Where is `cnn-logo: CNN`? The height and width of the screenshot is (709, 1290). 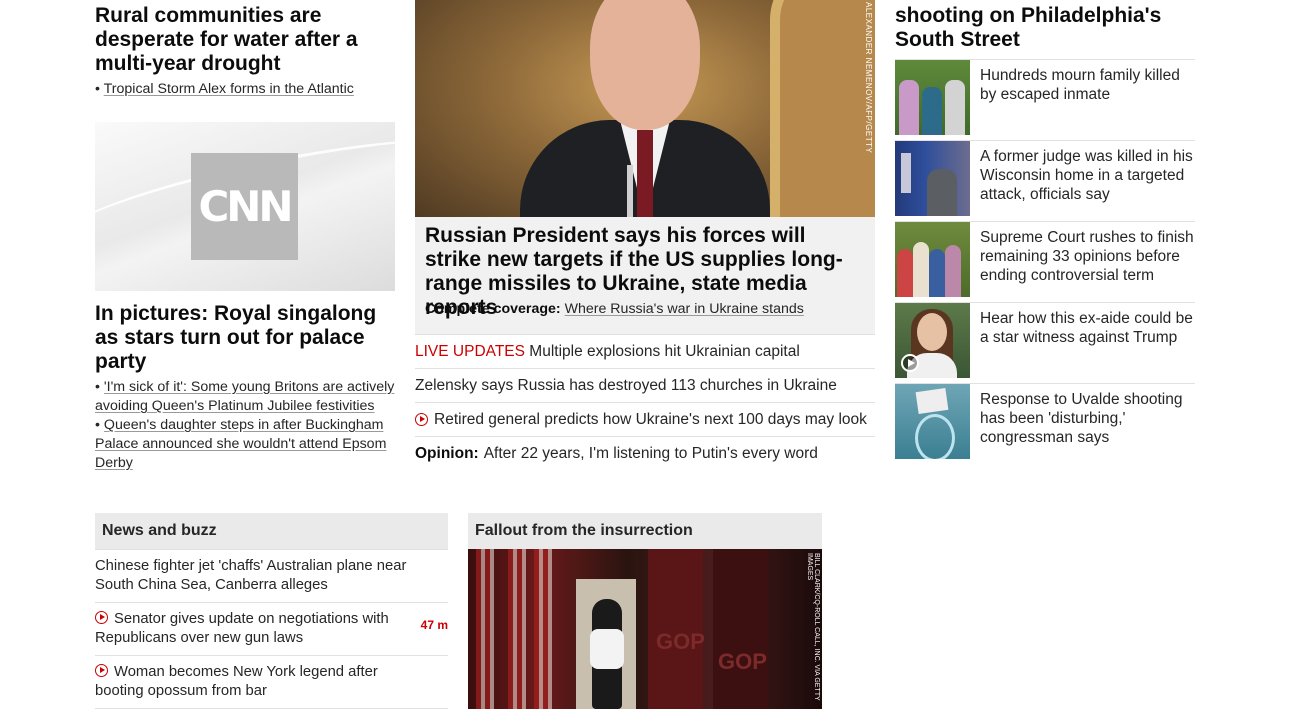
cnn-logo: CNN is located at coordinates (244, 206).